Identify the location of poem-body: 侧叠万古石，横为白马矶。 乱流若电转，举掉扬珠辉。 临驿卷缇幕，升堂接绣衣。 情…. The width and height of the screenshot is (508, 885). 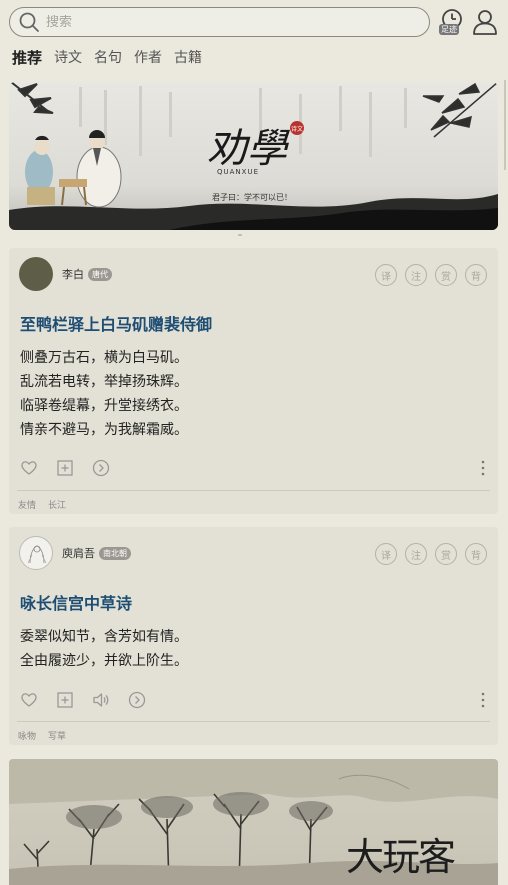
(104, 396).